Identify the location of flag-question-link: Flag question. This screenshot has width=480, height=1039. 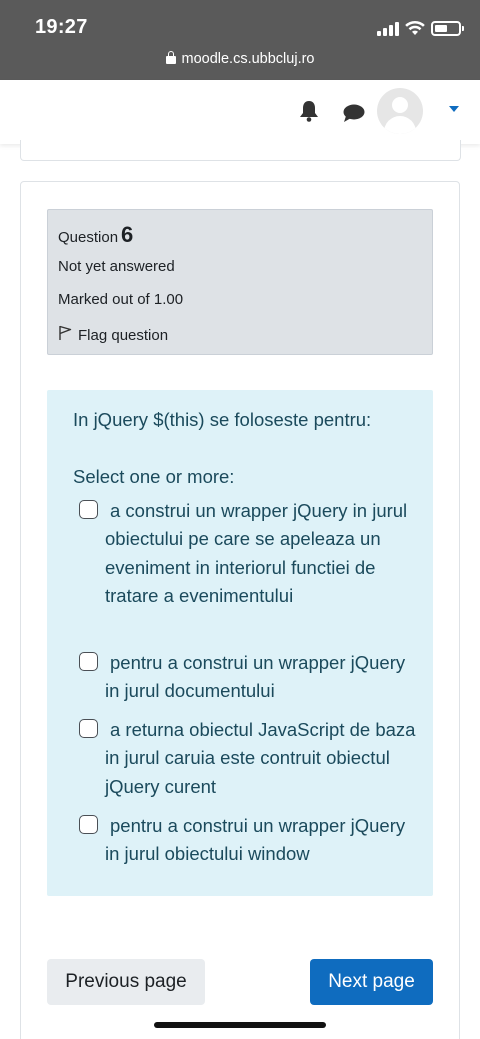
(113, 335).